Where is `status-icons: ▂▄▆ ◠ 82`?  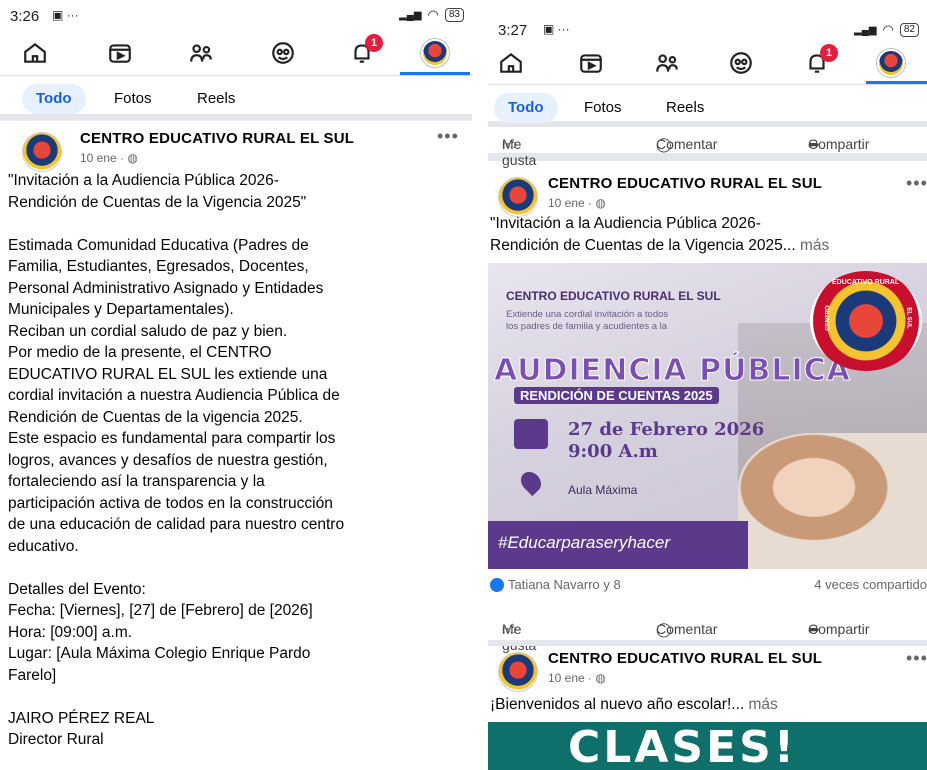
status-icons: ▂▄▆ ◠ 82 is located at coordinates (886, 30).